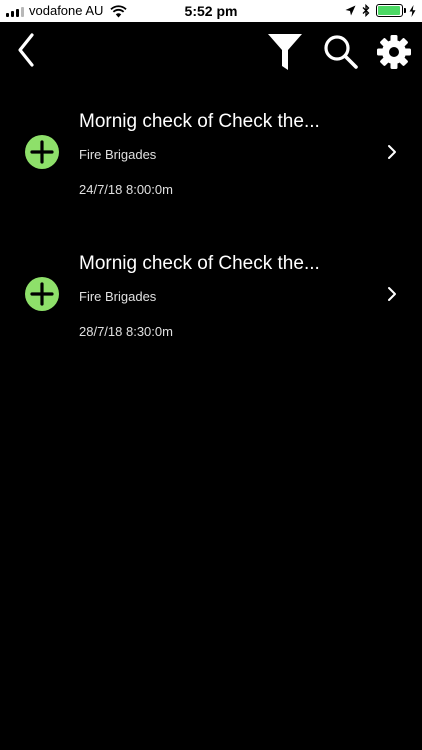 The image size is (422, 750). I want to click on gear-icon, so click(394, 52).